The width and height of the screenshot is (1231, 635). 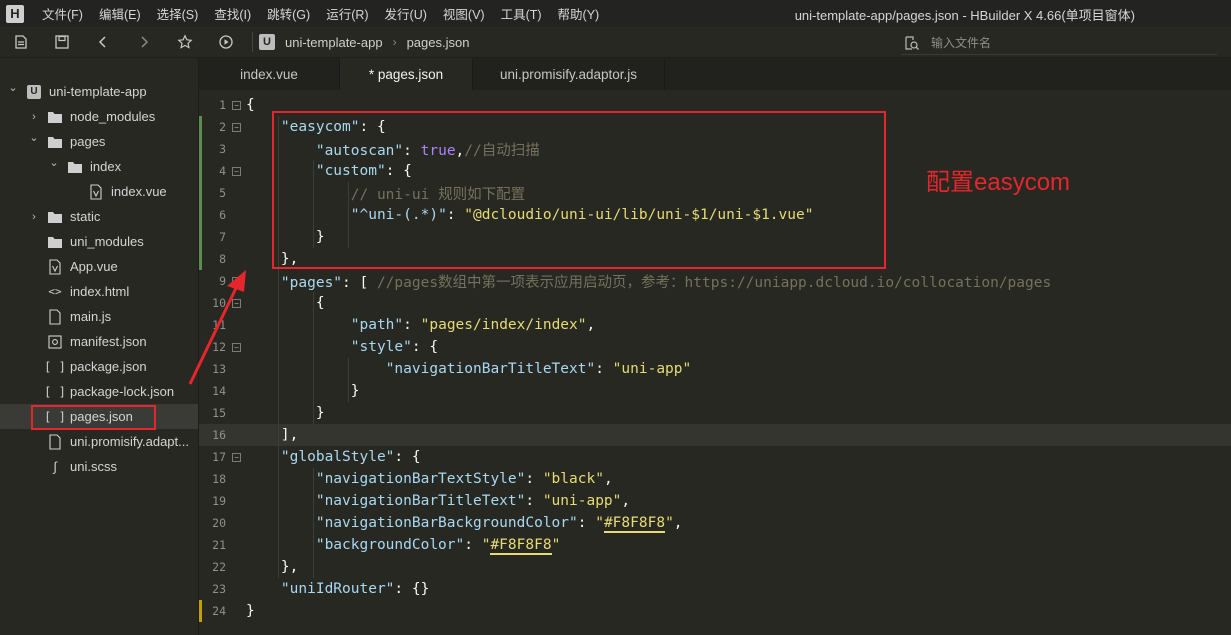 I want to click on favorite-button, so click(x=184, y=42).